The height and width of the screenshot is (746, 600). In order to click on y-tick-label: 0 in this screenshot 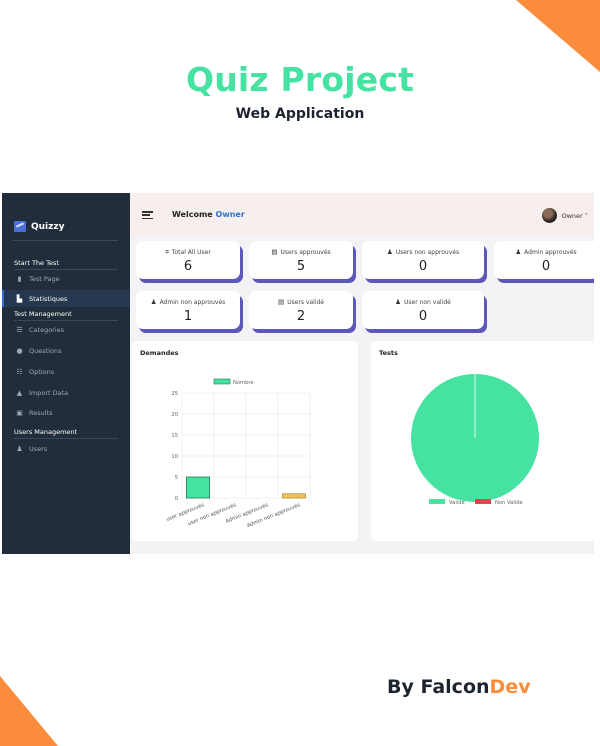, I will do `click(176, 499)`.